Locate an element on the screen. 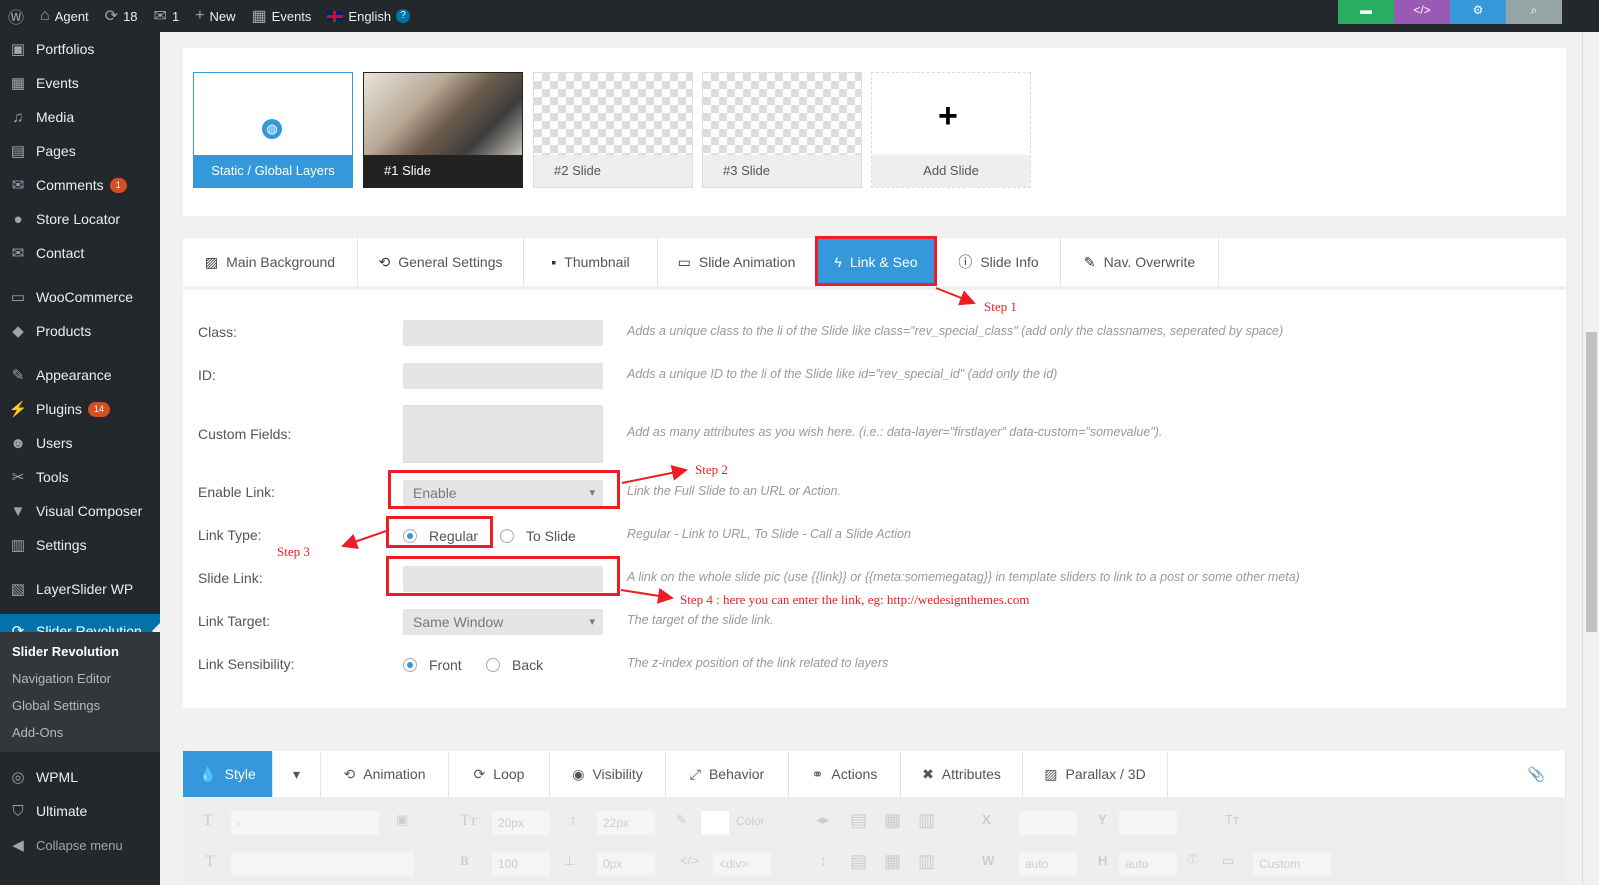 This screenshot has width=1599, height=885. submenu-global-settings: Global Settings is located at coordinates (56, 705).